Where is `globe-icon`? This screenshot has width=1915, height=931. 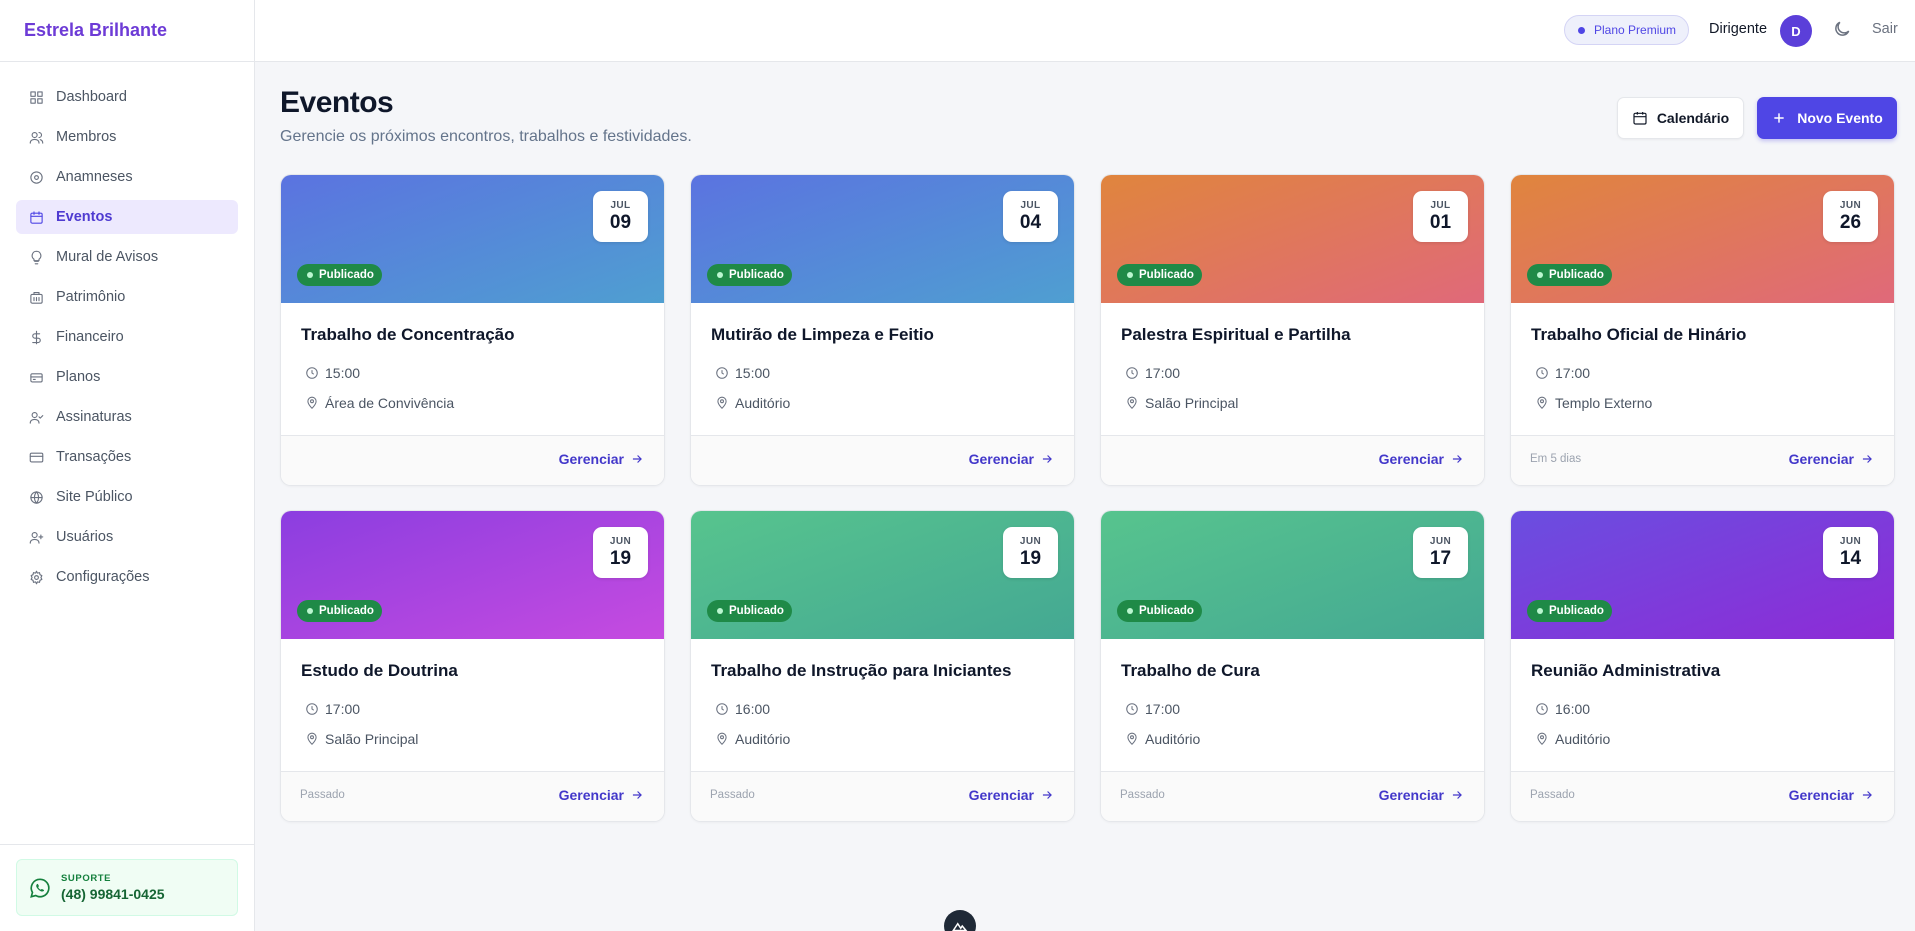 globe-icon is located at coordinates (36, 497).